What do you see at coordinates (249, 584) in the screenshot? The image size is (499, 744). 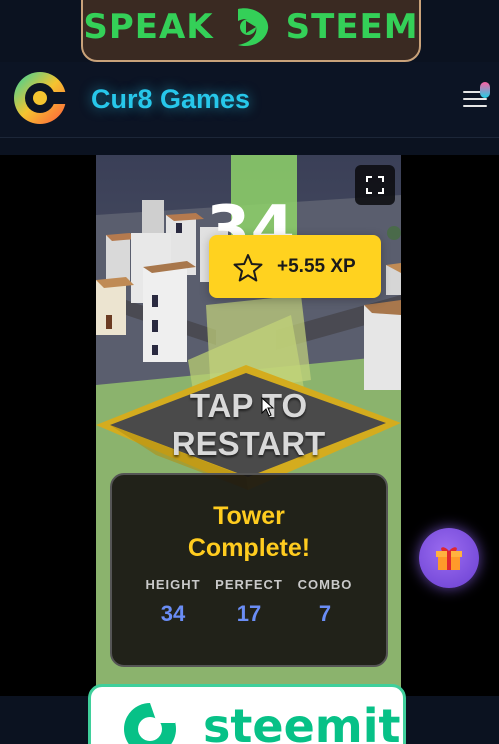 I see `stat-label: PERFECT` at bounding box center [249, 584].